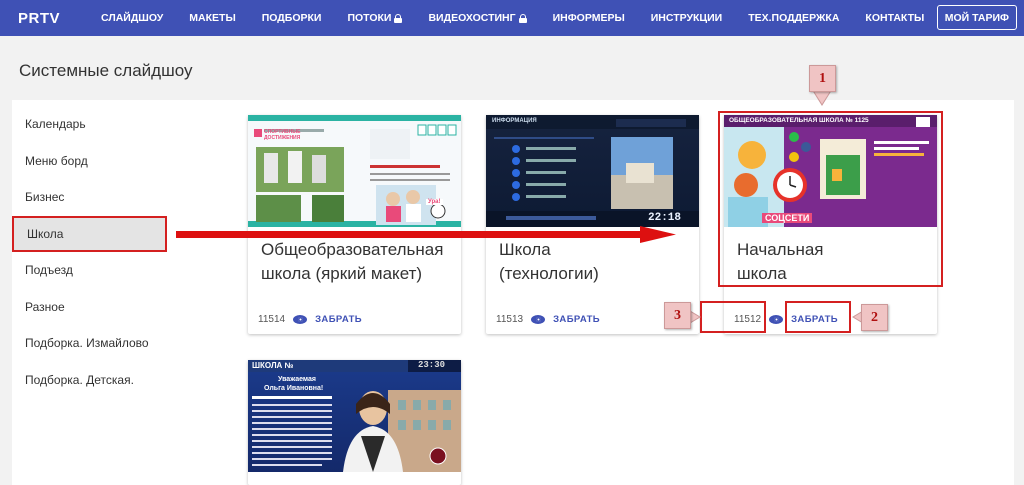 Image resolution: width=1024 pixels, height=485 pixels. Describe the element at coordinates (677, 315) in the screenshot. I see `callout-3: 3` at that location.